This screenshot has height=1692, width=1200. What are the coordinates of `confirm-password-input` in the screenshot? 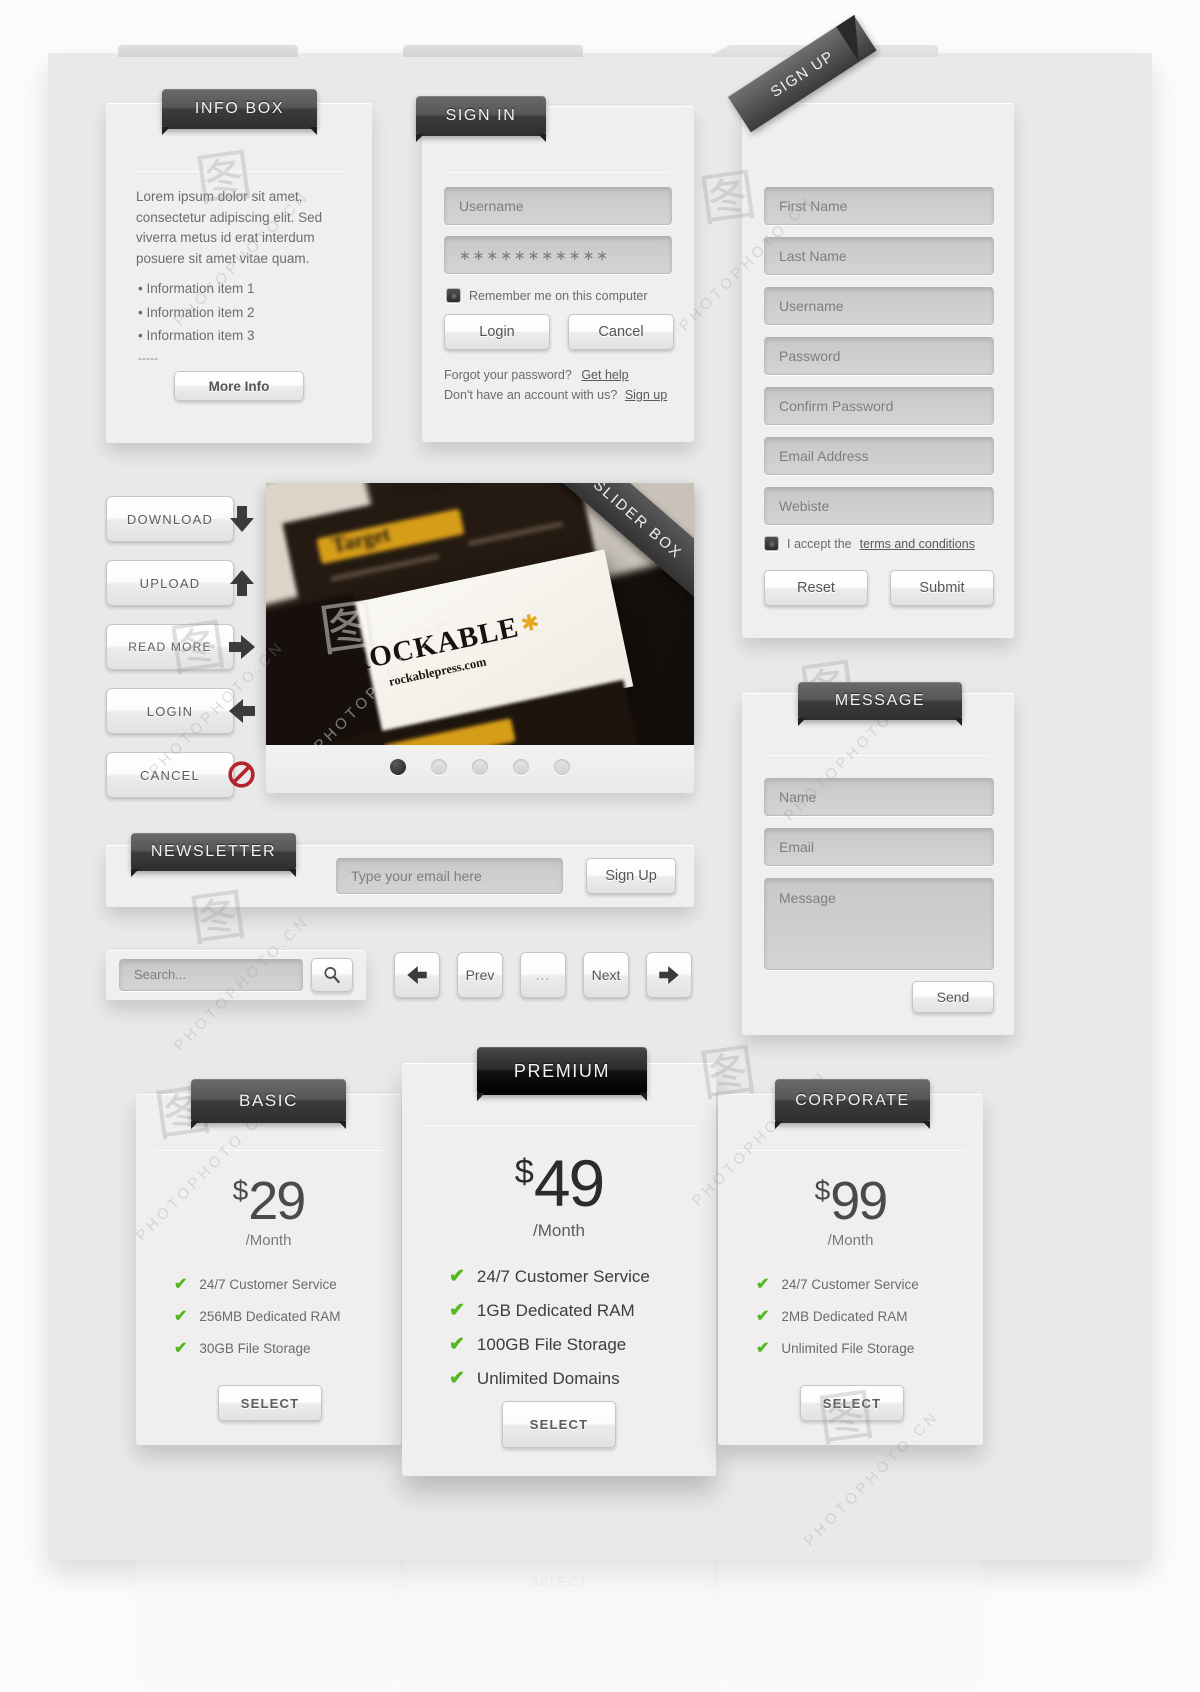 It's located at (879, 406).